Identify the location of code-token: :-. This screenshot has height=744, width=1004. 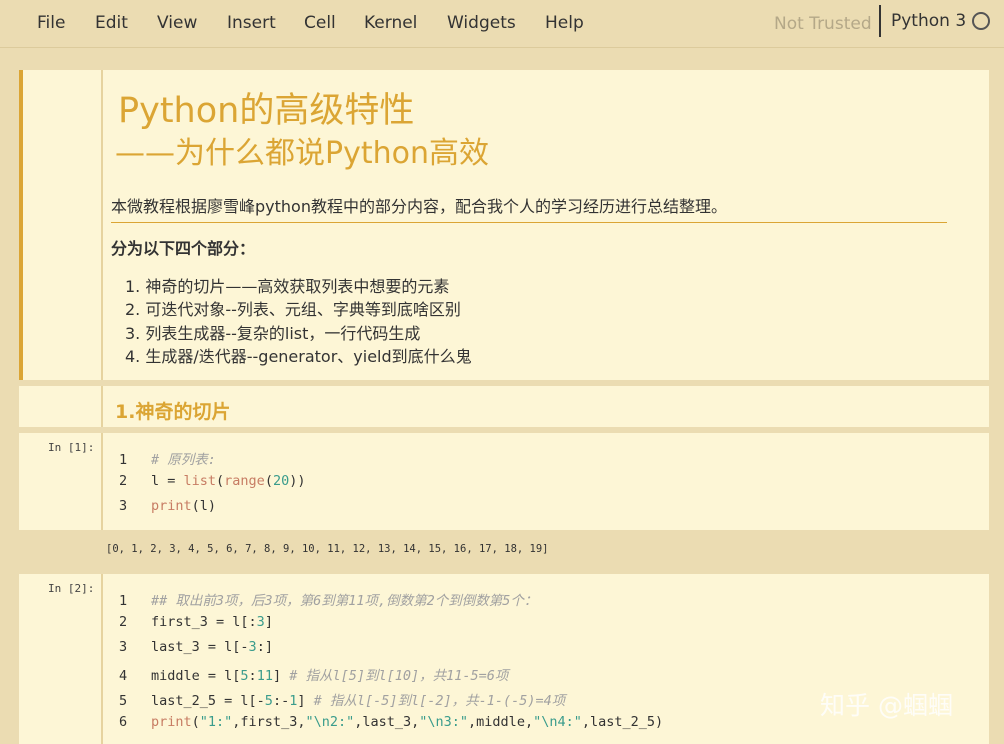
(281, 701).